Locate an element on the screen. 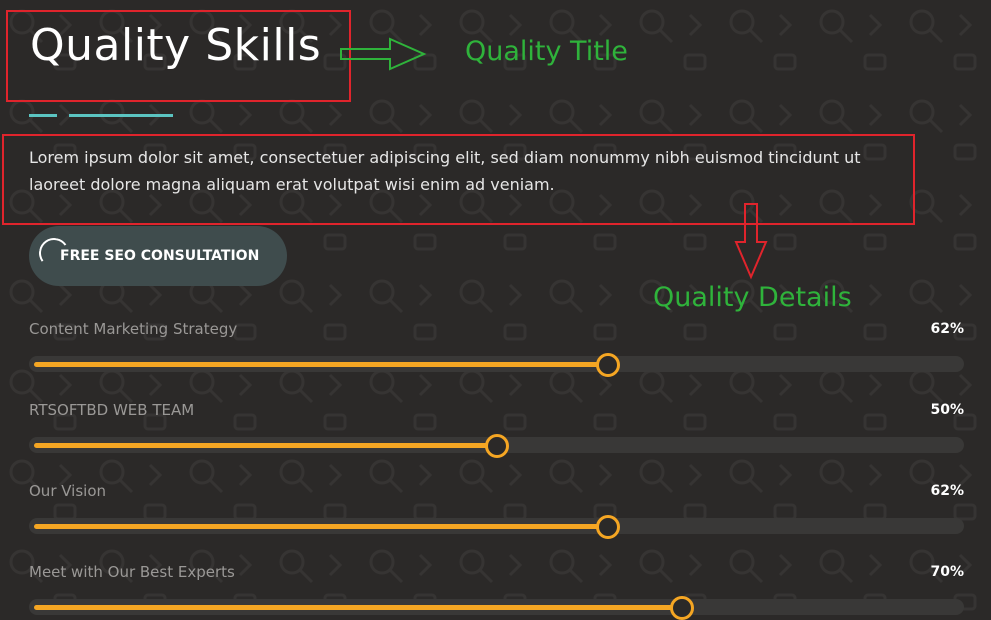  skill-percent: 50% is located at coordinates (947, 410).